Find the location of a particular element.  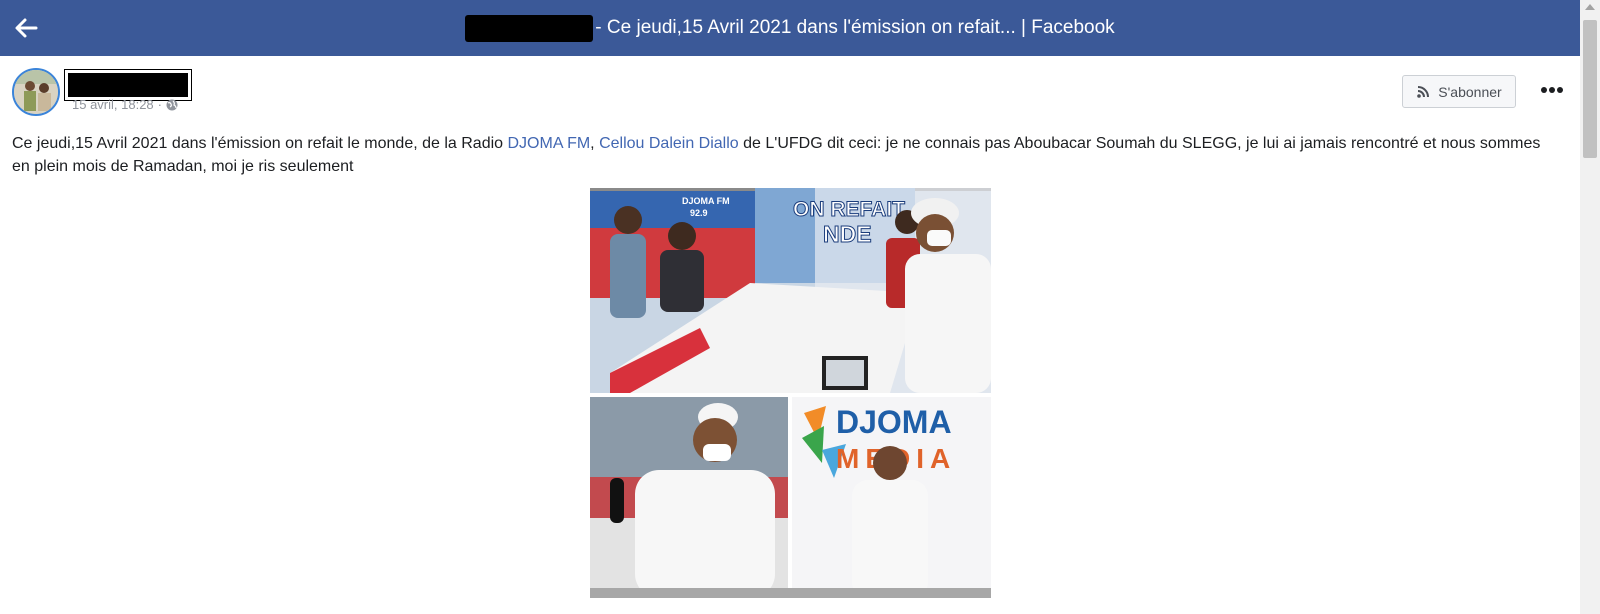

subscribe-label: S'abonner is located at coordinates (1470, 91).